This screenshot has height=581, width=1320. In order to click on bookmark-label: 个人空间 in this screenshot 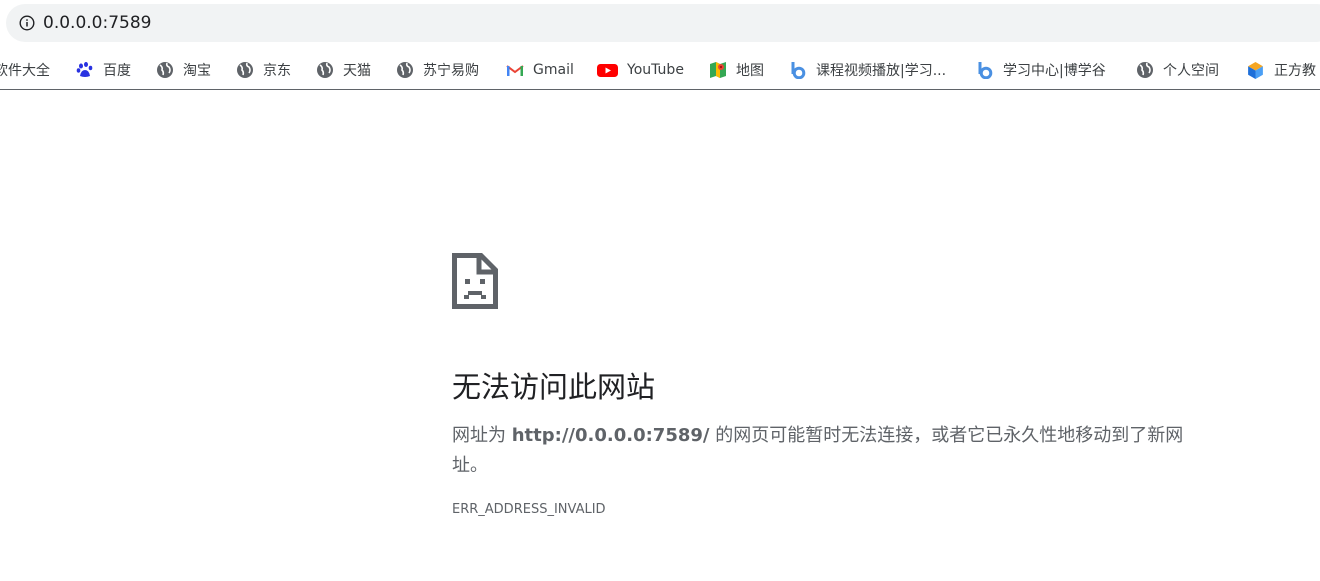, I will do `click(1191, 71)`.